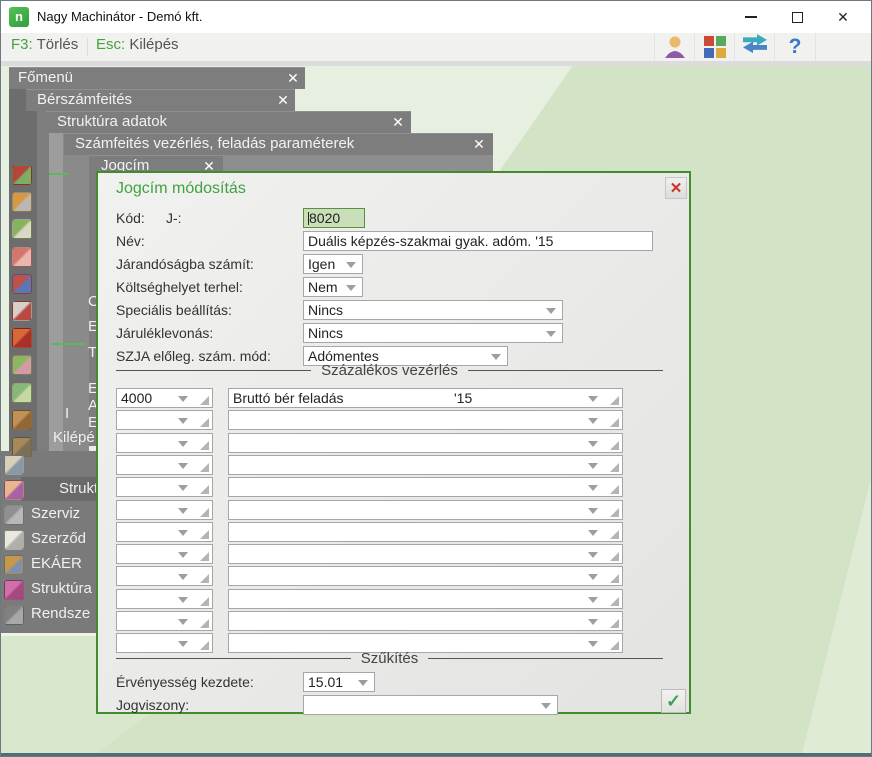 The height and width of the screenshot is (757, 872). What do you see at coordinates (14, 590) in the screenshot?
I see `pink-cube-icon` at bounding box center [14, 590].